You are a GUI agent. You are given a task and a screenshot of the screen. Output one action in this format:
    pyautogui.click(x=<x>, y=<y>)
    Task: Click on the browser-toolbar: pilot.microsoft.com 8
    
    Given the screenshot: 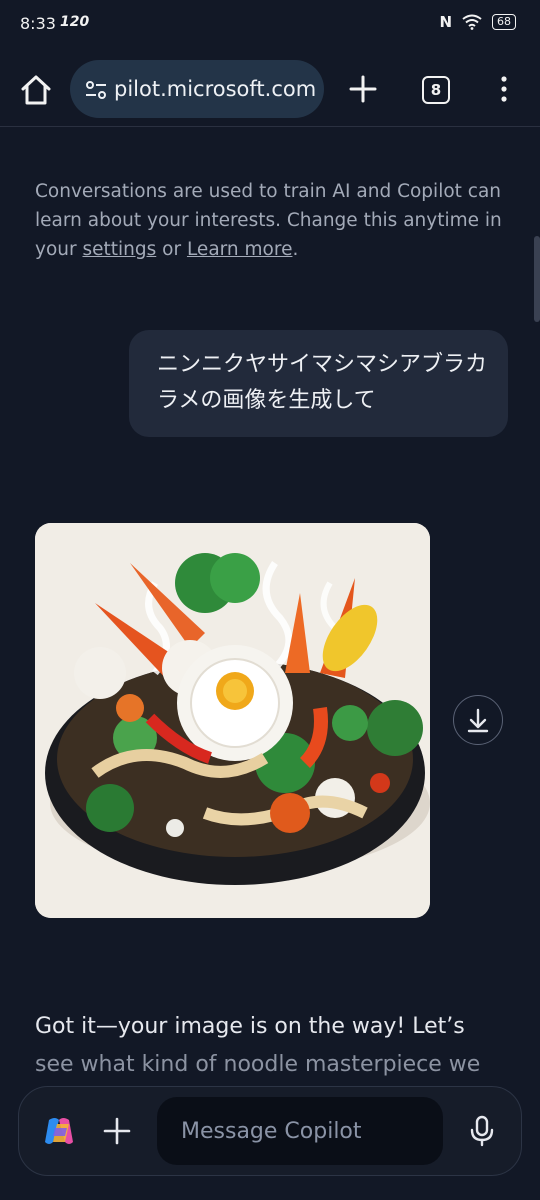 What is the action you would take?
    pyautogui.click(x=270, y=91)
    